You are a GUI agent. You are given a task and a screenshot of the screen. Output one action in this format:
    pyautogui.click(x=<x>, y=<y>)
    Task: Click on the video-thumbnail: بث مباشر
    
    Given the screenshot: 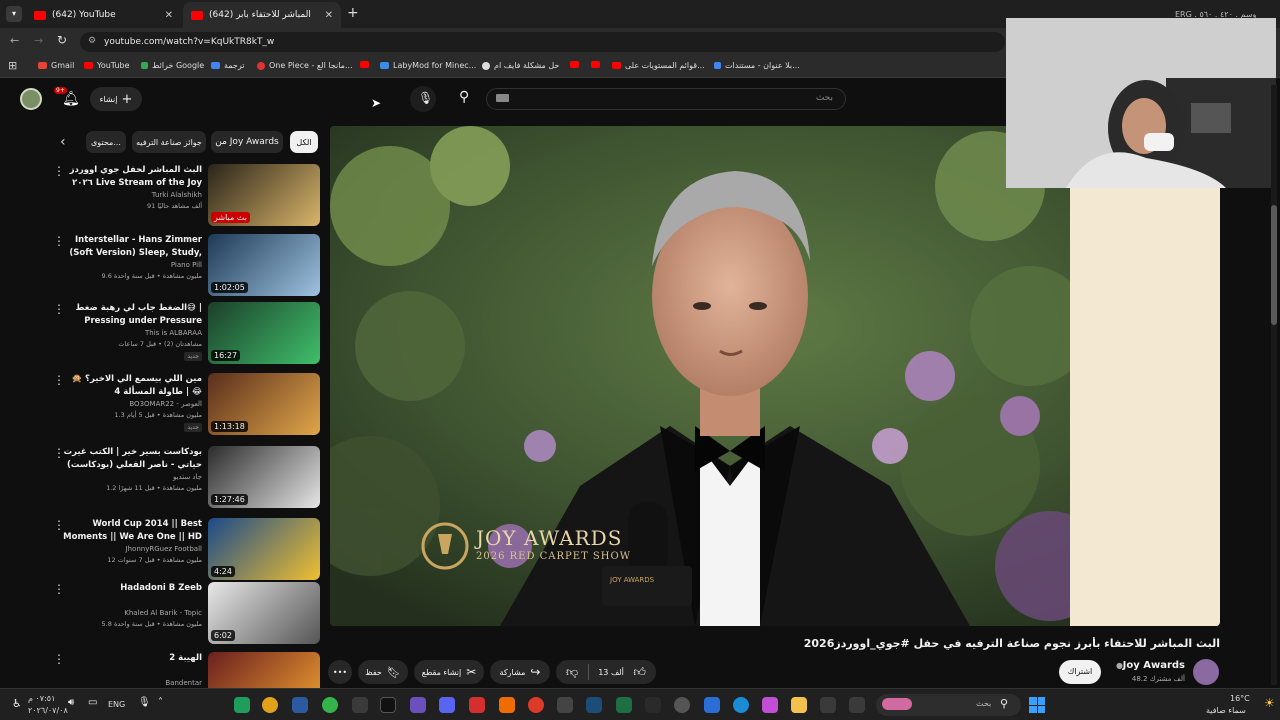 What is the action you would take?
    pyautogui.click(x=264, y=195)
    